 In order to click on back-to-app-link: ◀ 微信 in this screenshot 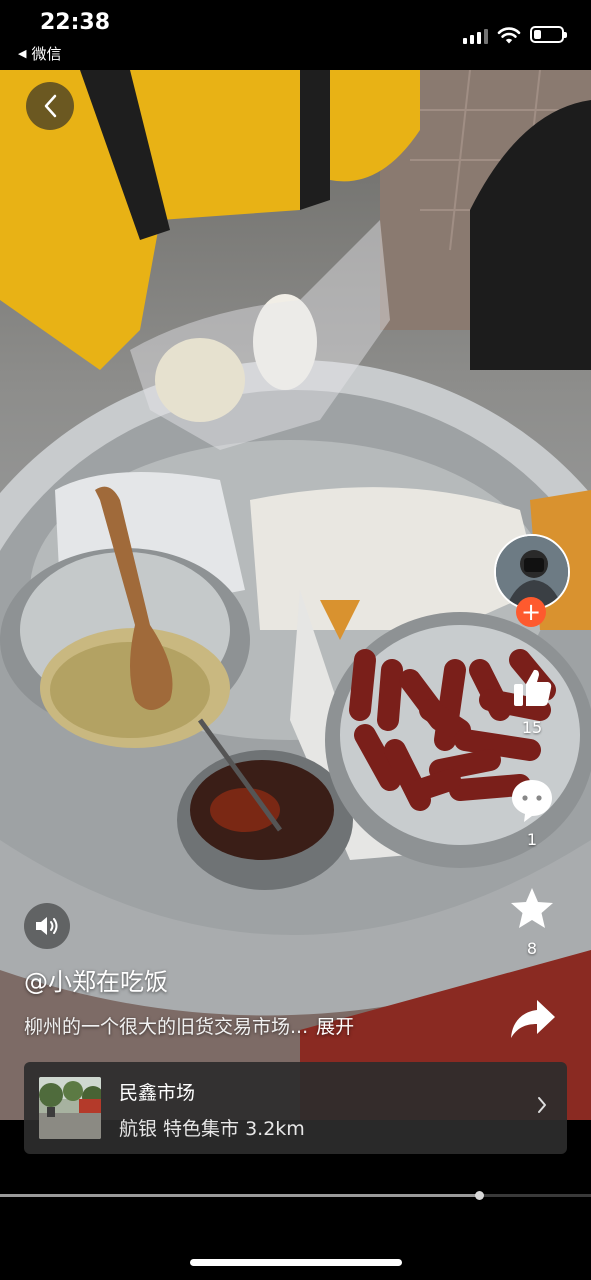, I will do `click(39, 53)`.